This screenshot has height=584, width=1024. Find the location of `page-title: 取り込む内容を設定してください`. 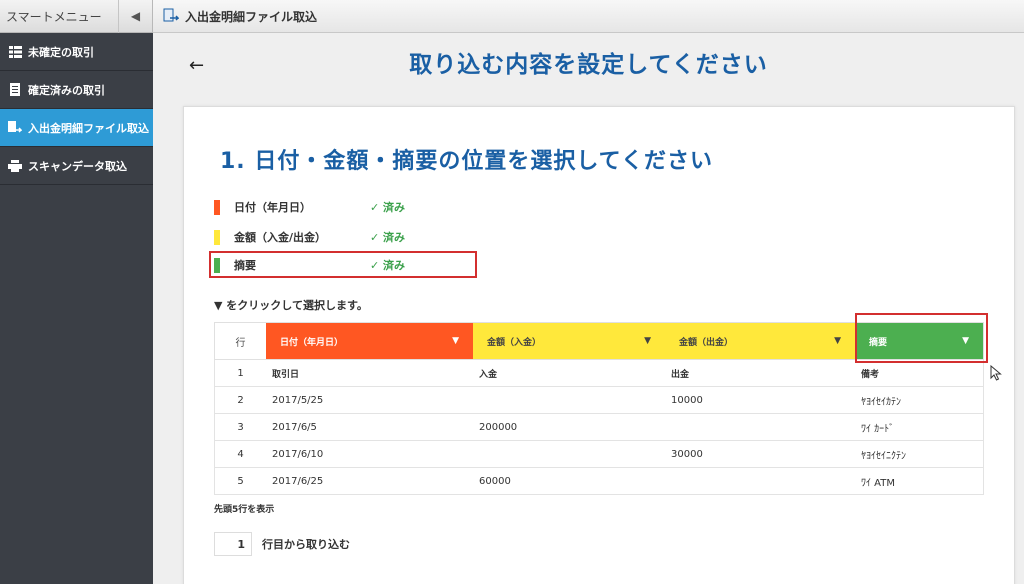

page-title: 取り込む内容を設定してください is located at coordinates (588, 65).